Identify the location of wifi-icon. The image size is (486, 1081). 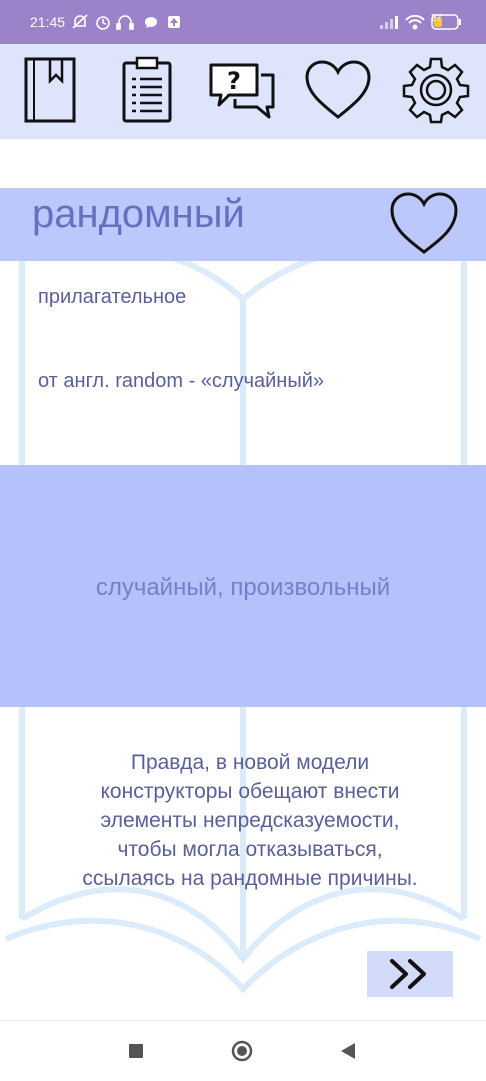
(415, 22).